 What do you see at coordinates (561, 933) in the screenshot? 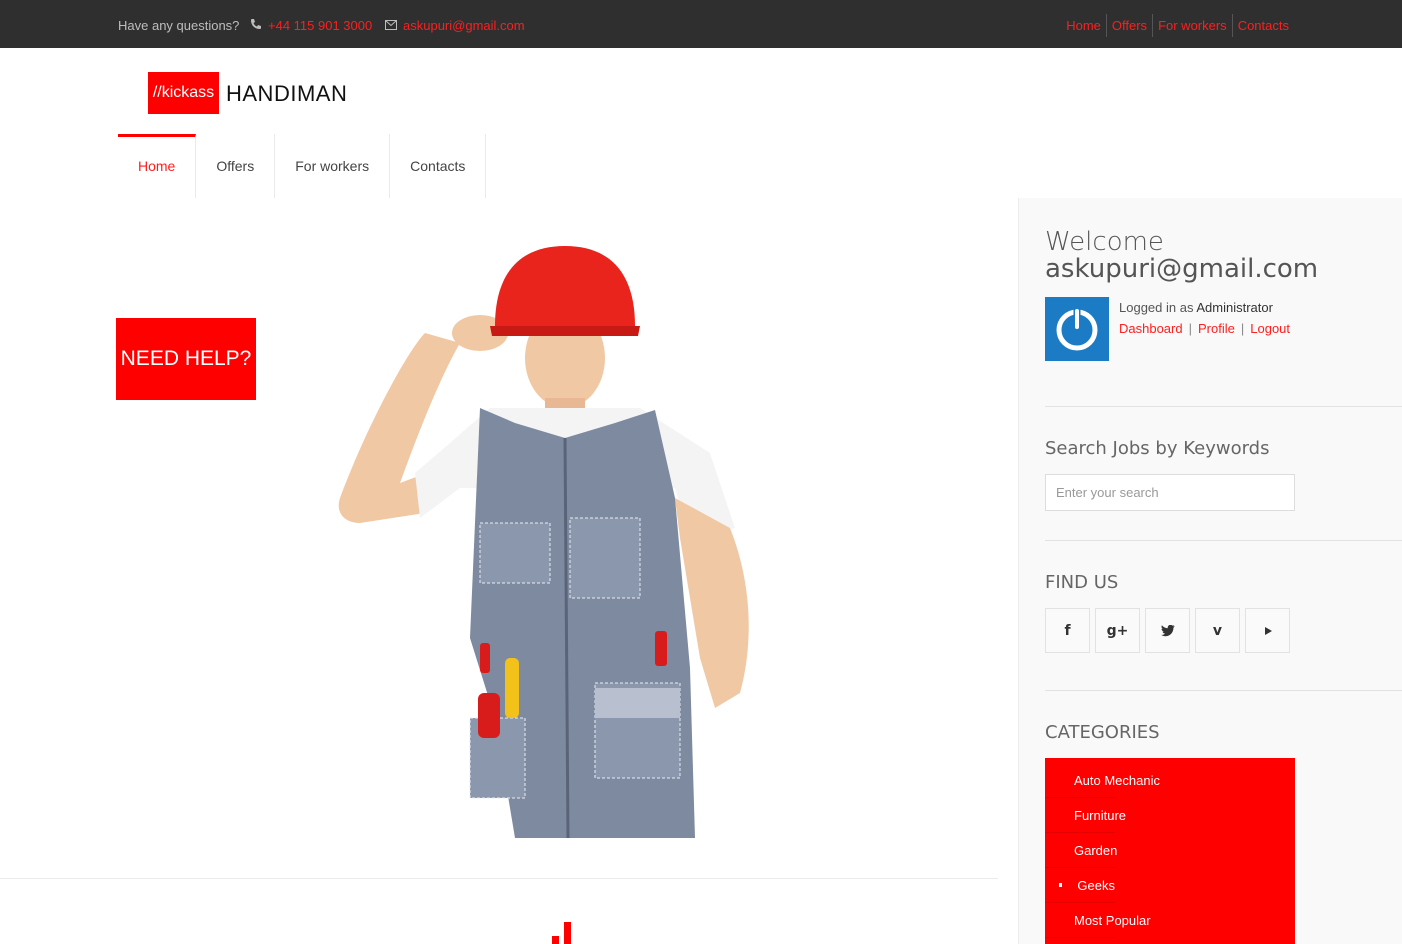
I see `chart-icon` at bounding box center [561, 933].